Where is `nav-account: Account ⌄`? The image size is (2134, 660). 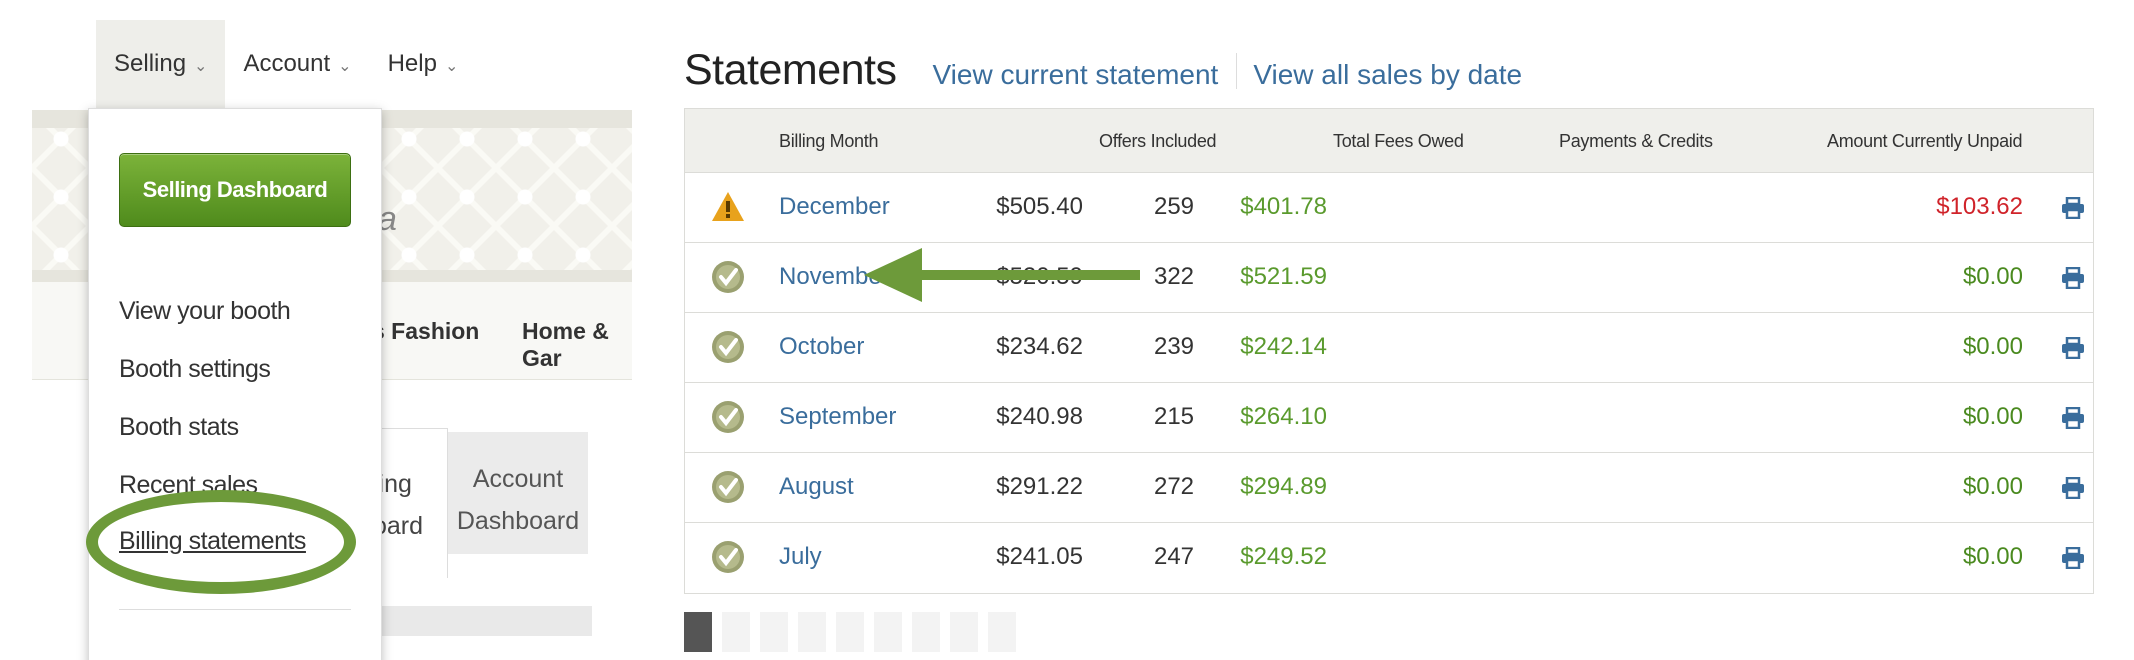
nav-account: Account ⌄ is located at coordinates (297, 64).